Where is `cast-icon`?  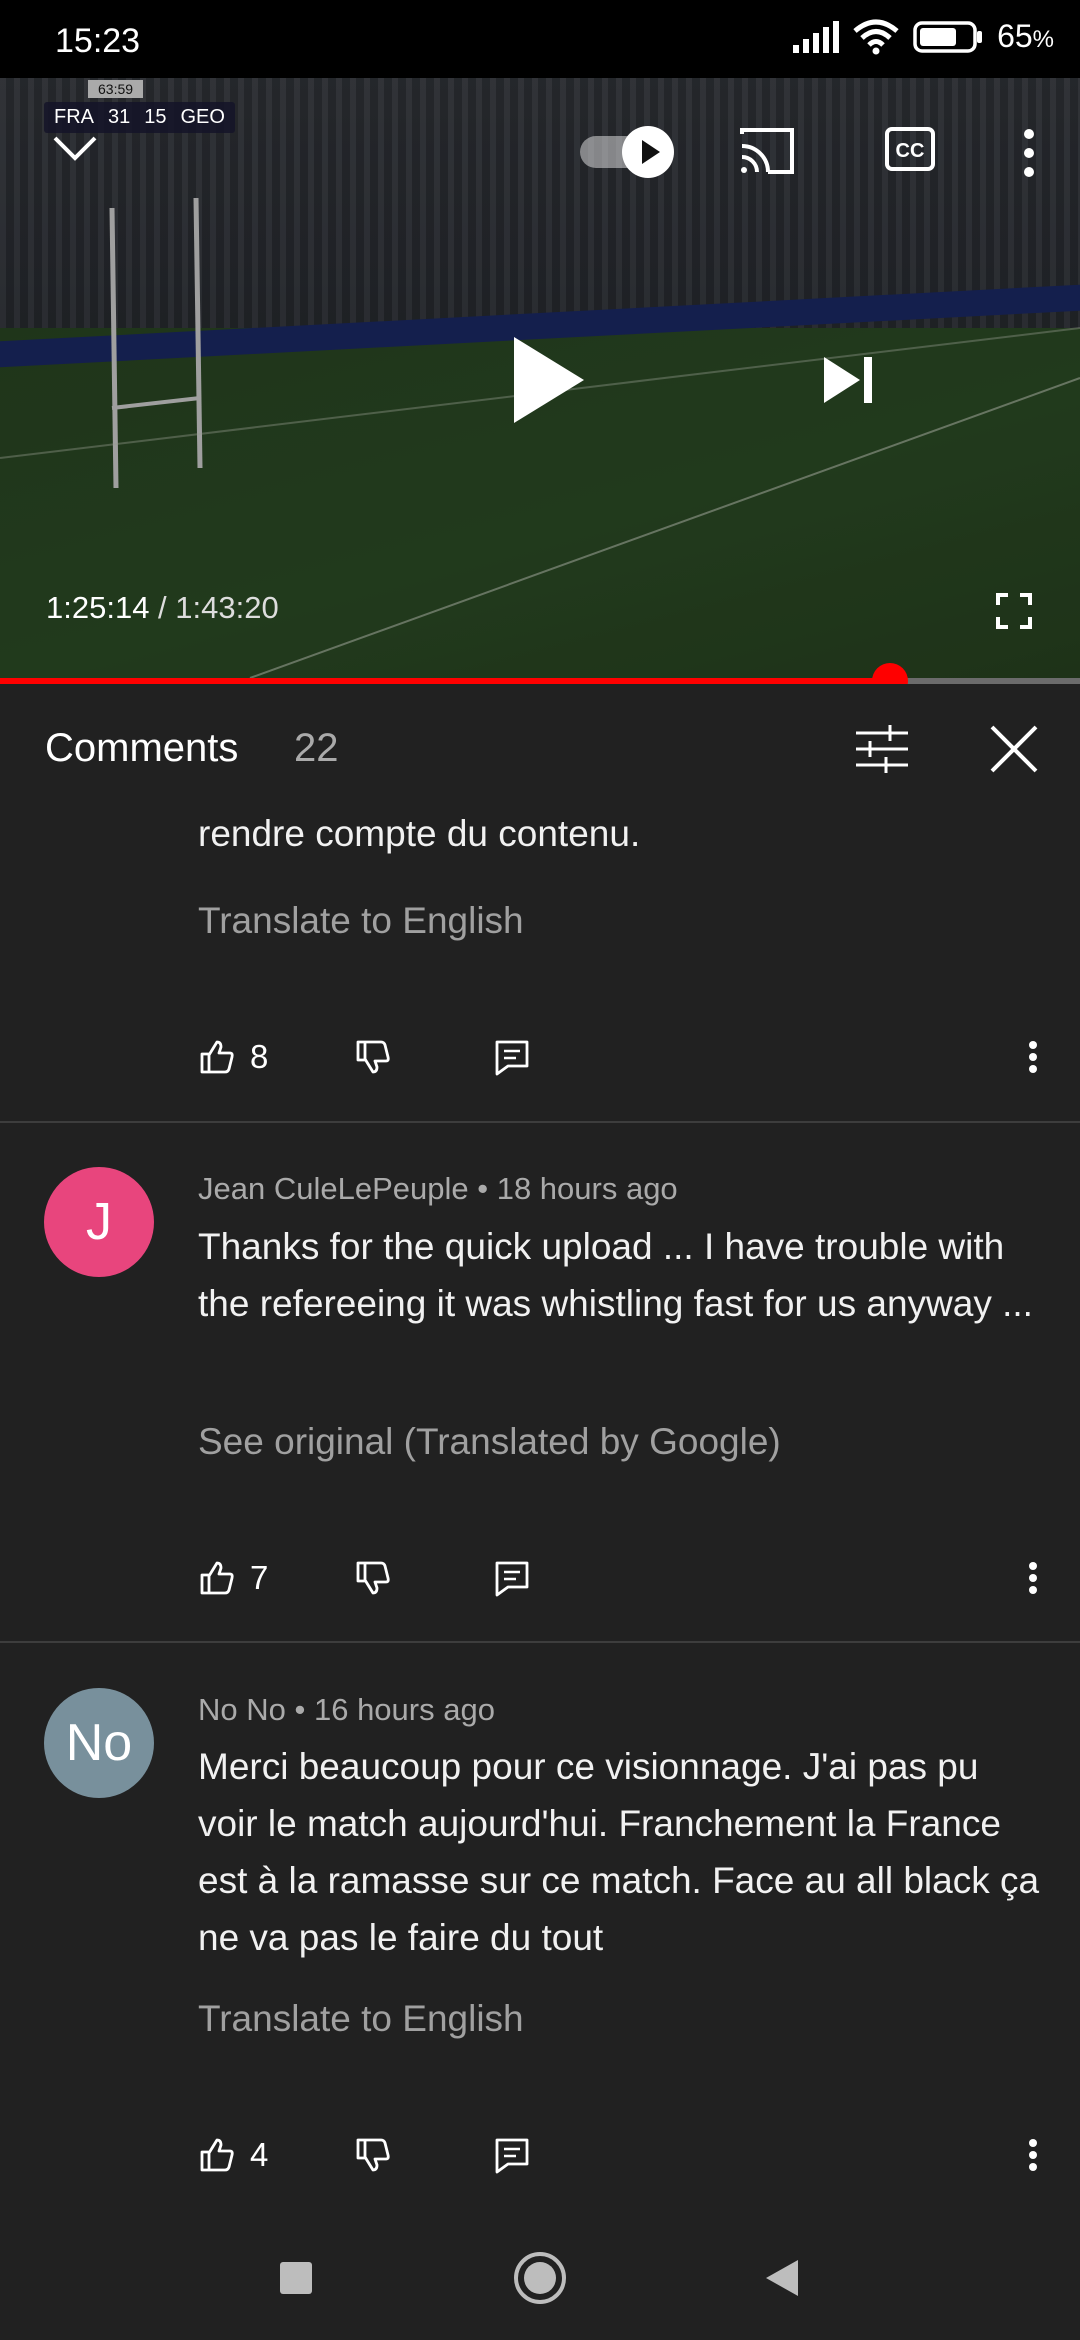
cast-icon is located at coordinates (767, 151).